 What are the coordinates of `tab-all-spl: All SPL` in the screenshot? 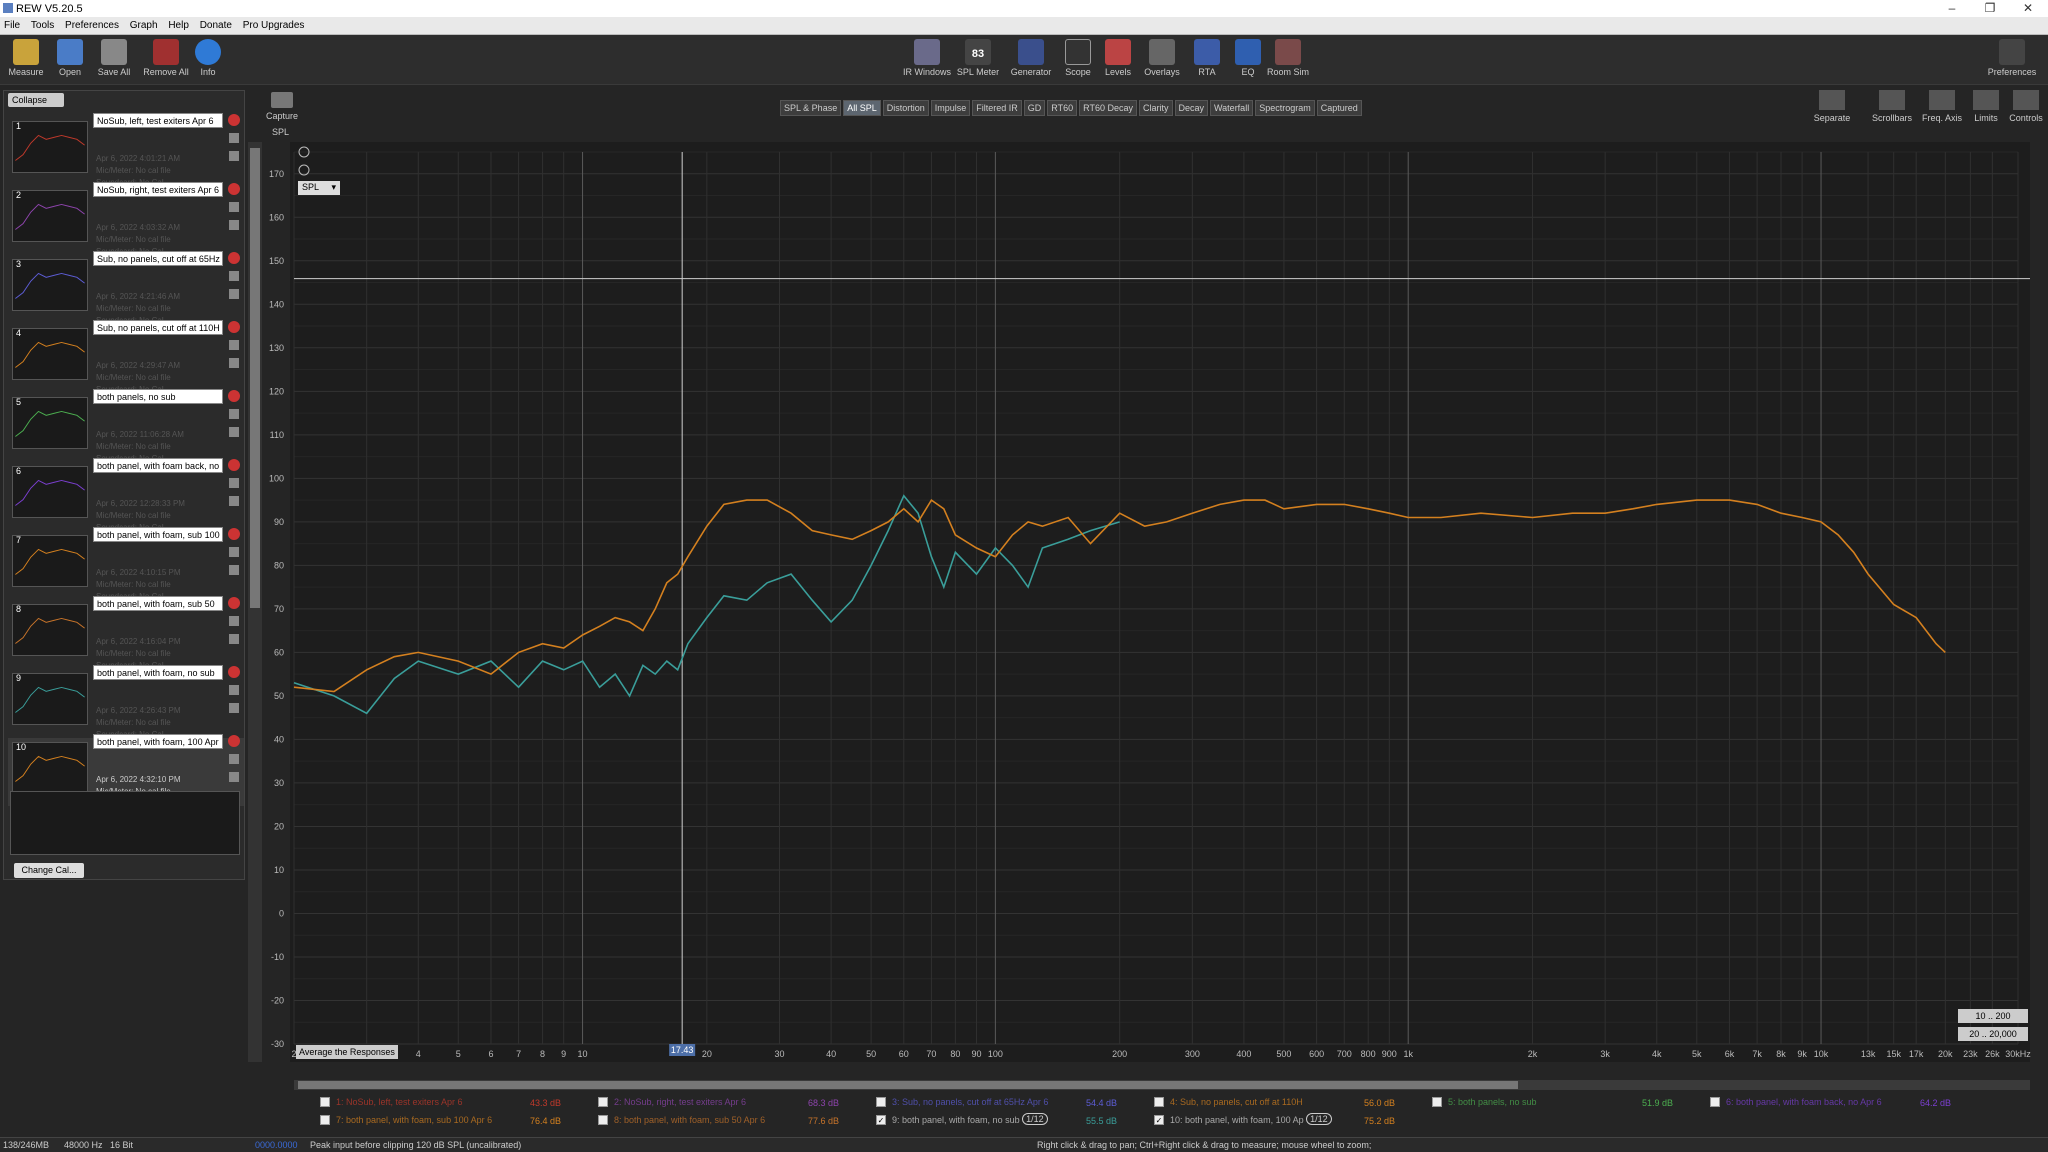 It's located at (862, 108).